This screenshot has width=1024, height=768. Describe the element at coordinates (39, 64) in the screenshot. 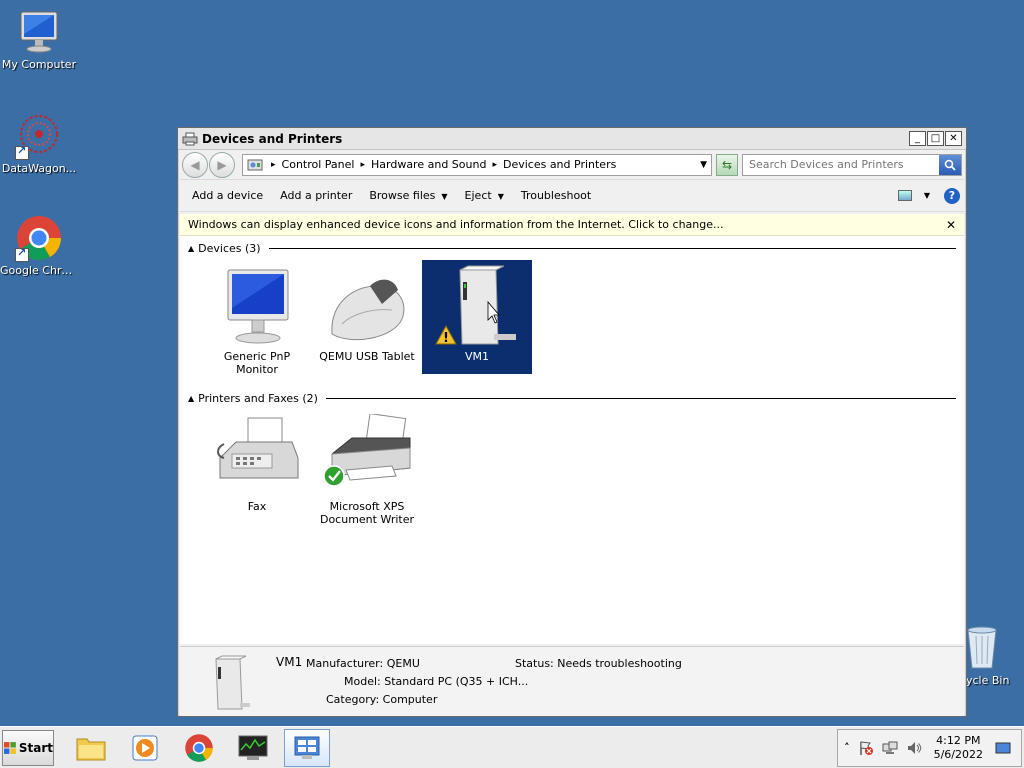

I see `desktop-icon-label: My Computer` at that location.